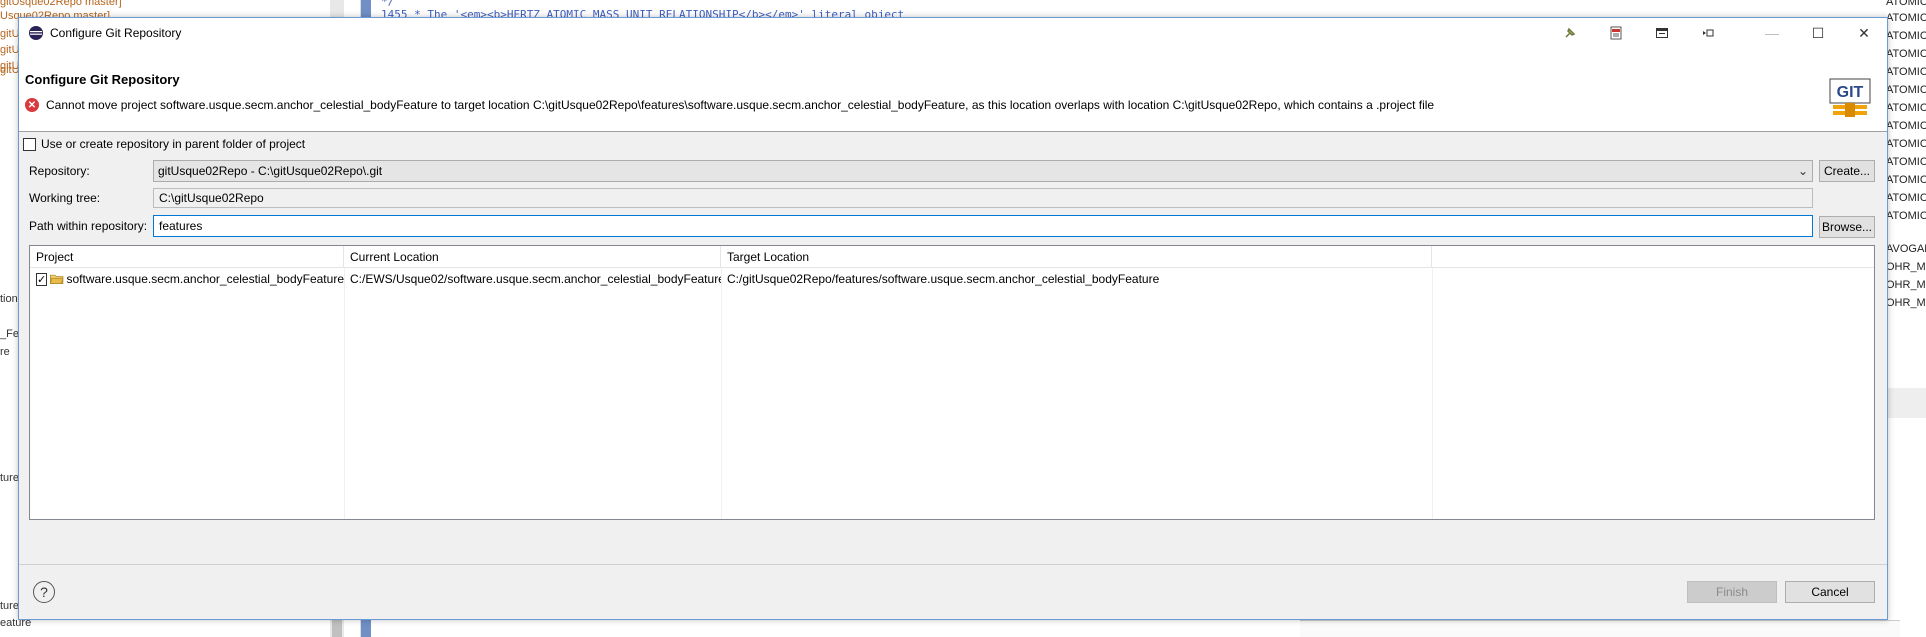 This screenshot has height=637, width=1926. What do you see at coordinates (9, 299) in the screenshot?
I see `bg-line: tion` at bounding box center [9, 299].